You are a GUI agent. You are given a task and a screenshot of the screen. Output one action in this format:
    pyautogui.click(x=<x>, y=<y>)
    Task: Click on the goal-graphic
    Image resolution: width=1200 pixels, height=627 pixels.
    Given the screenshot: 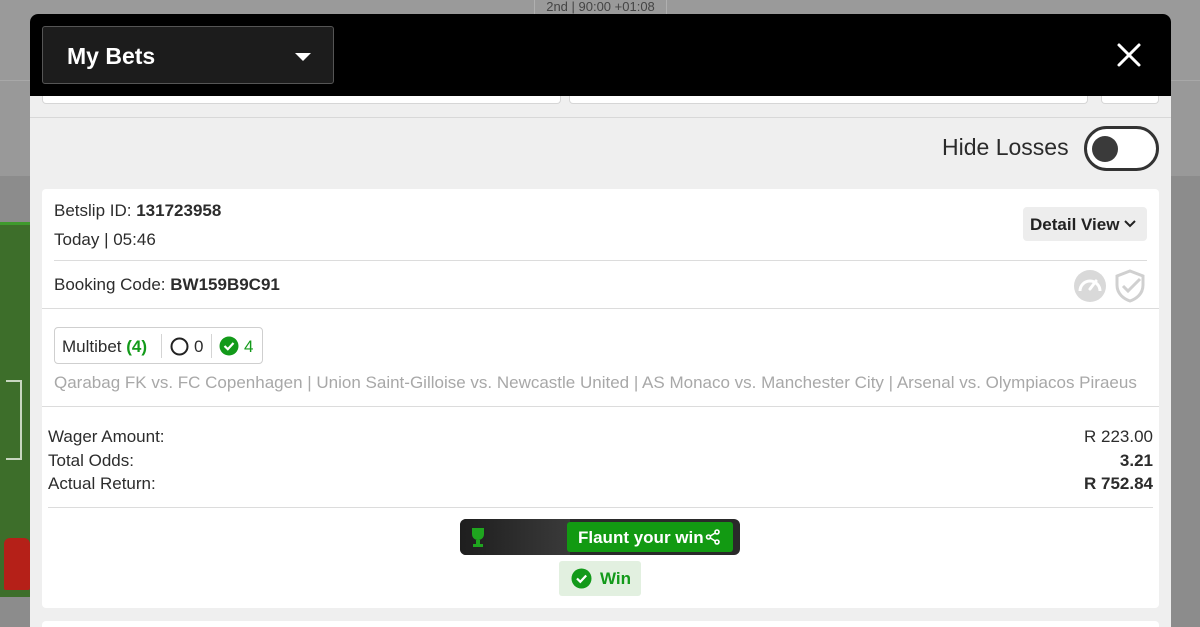 What is the action you would take?
    pyautogui.click(x=14, y=420)
    